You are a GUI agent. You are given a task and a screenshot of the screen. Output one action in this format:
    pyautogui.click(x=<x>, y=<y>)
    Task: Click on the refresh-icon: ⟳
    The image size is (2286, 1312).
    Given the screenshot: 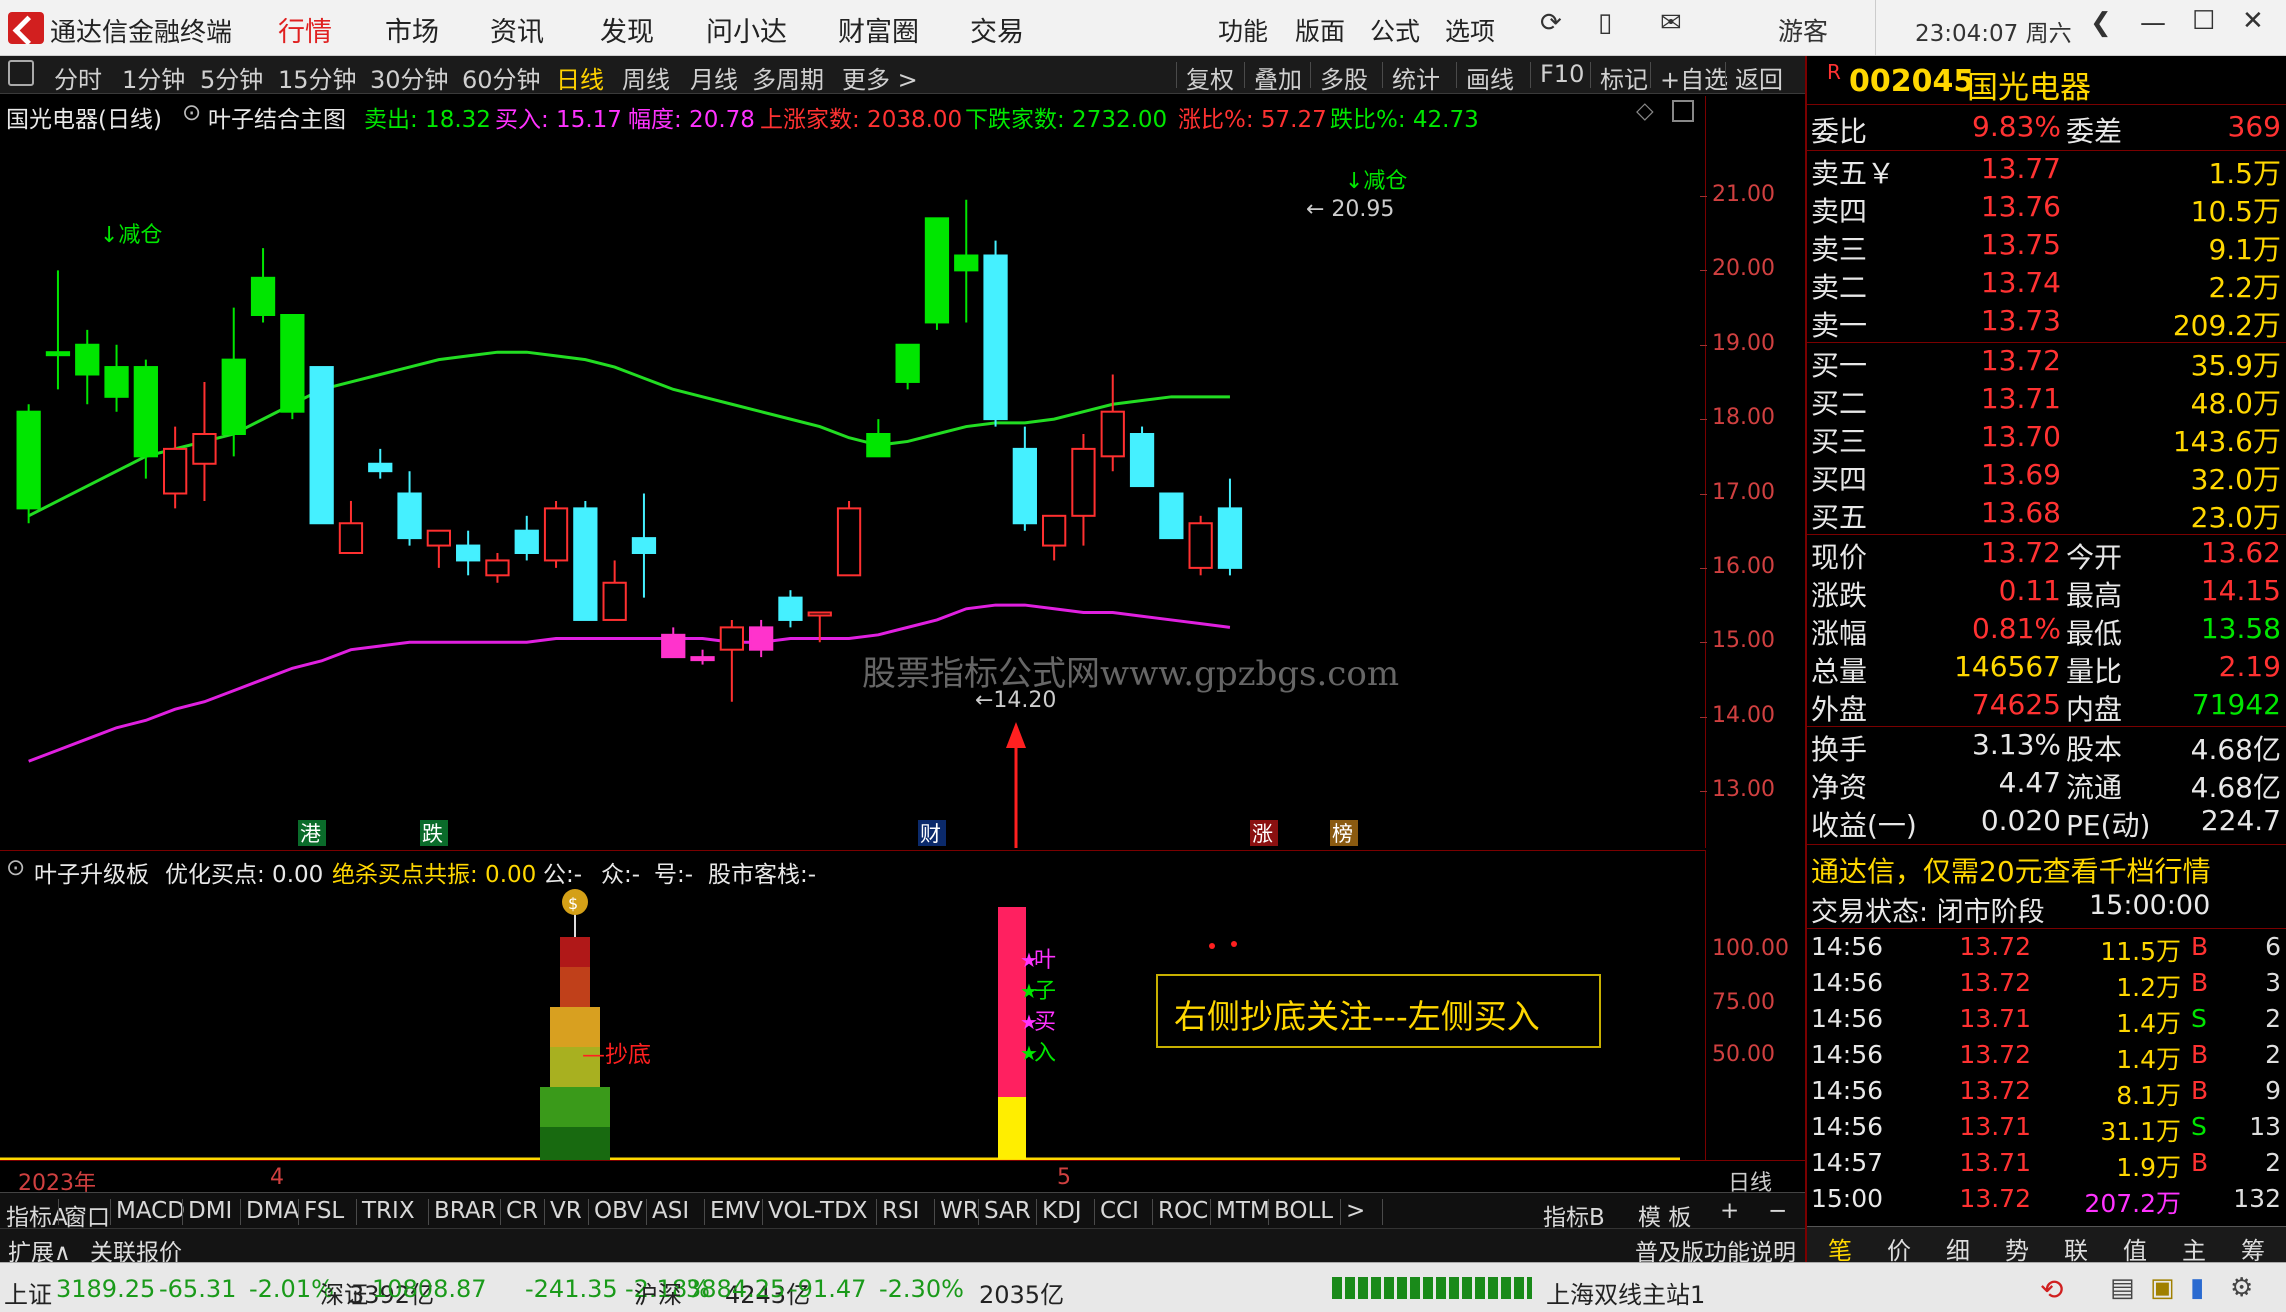 What is the action you would take?
    pyautogui.click(x=1551, y=23)
    